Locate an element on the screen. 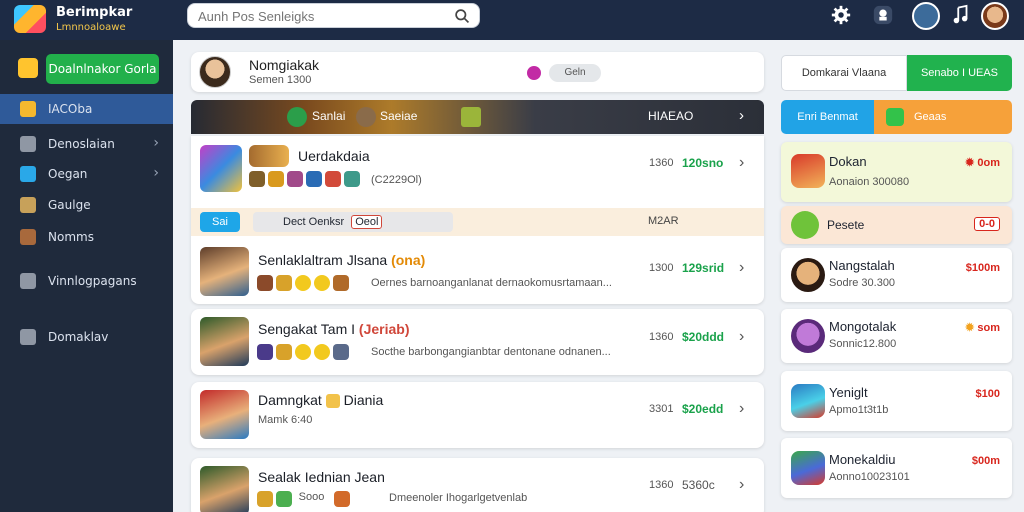 This screenshot has width=1024, height=512. sidebar-item-label: IACOba is located at coordinates (70, 109).